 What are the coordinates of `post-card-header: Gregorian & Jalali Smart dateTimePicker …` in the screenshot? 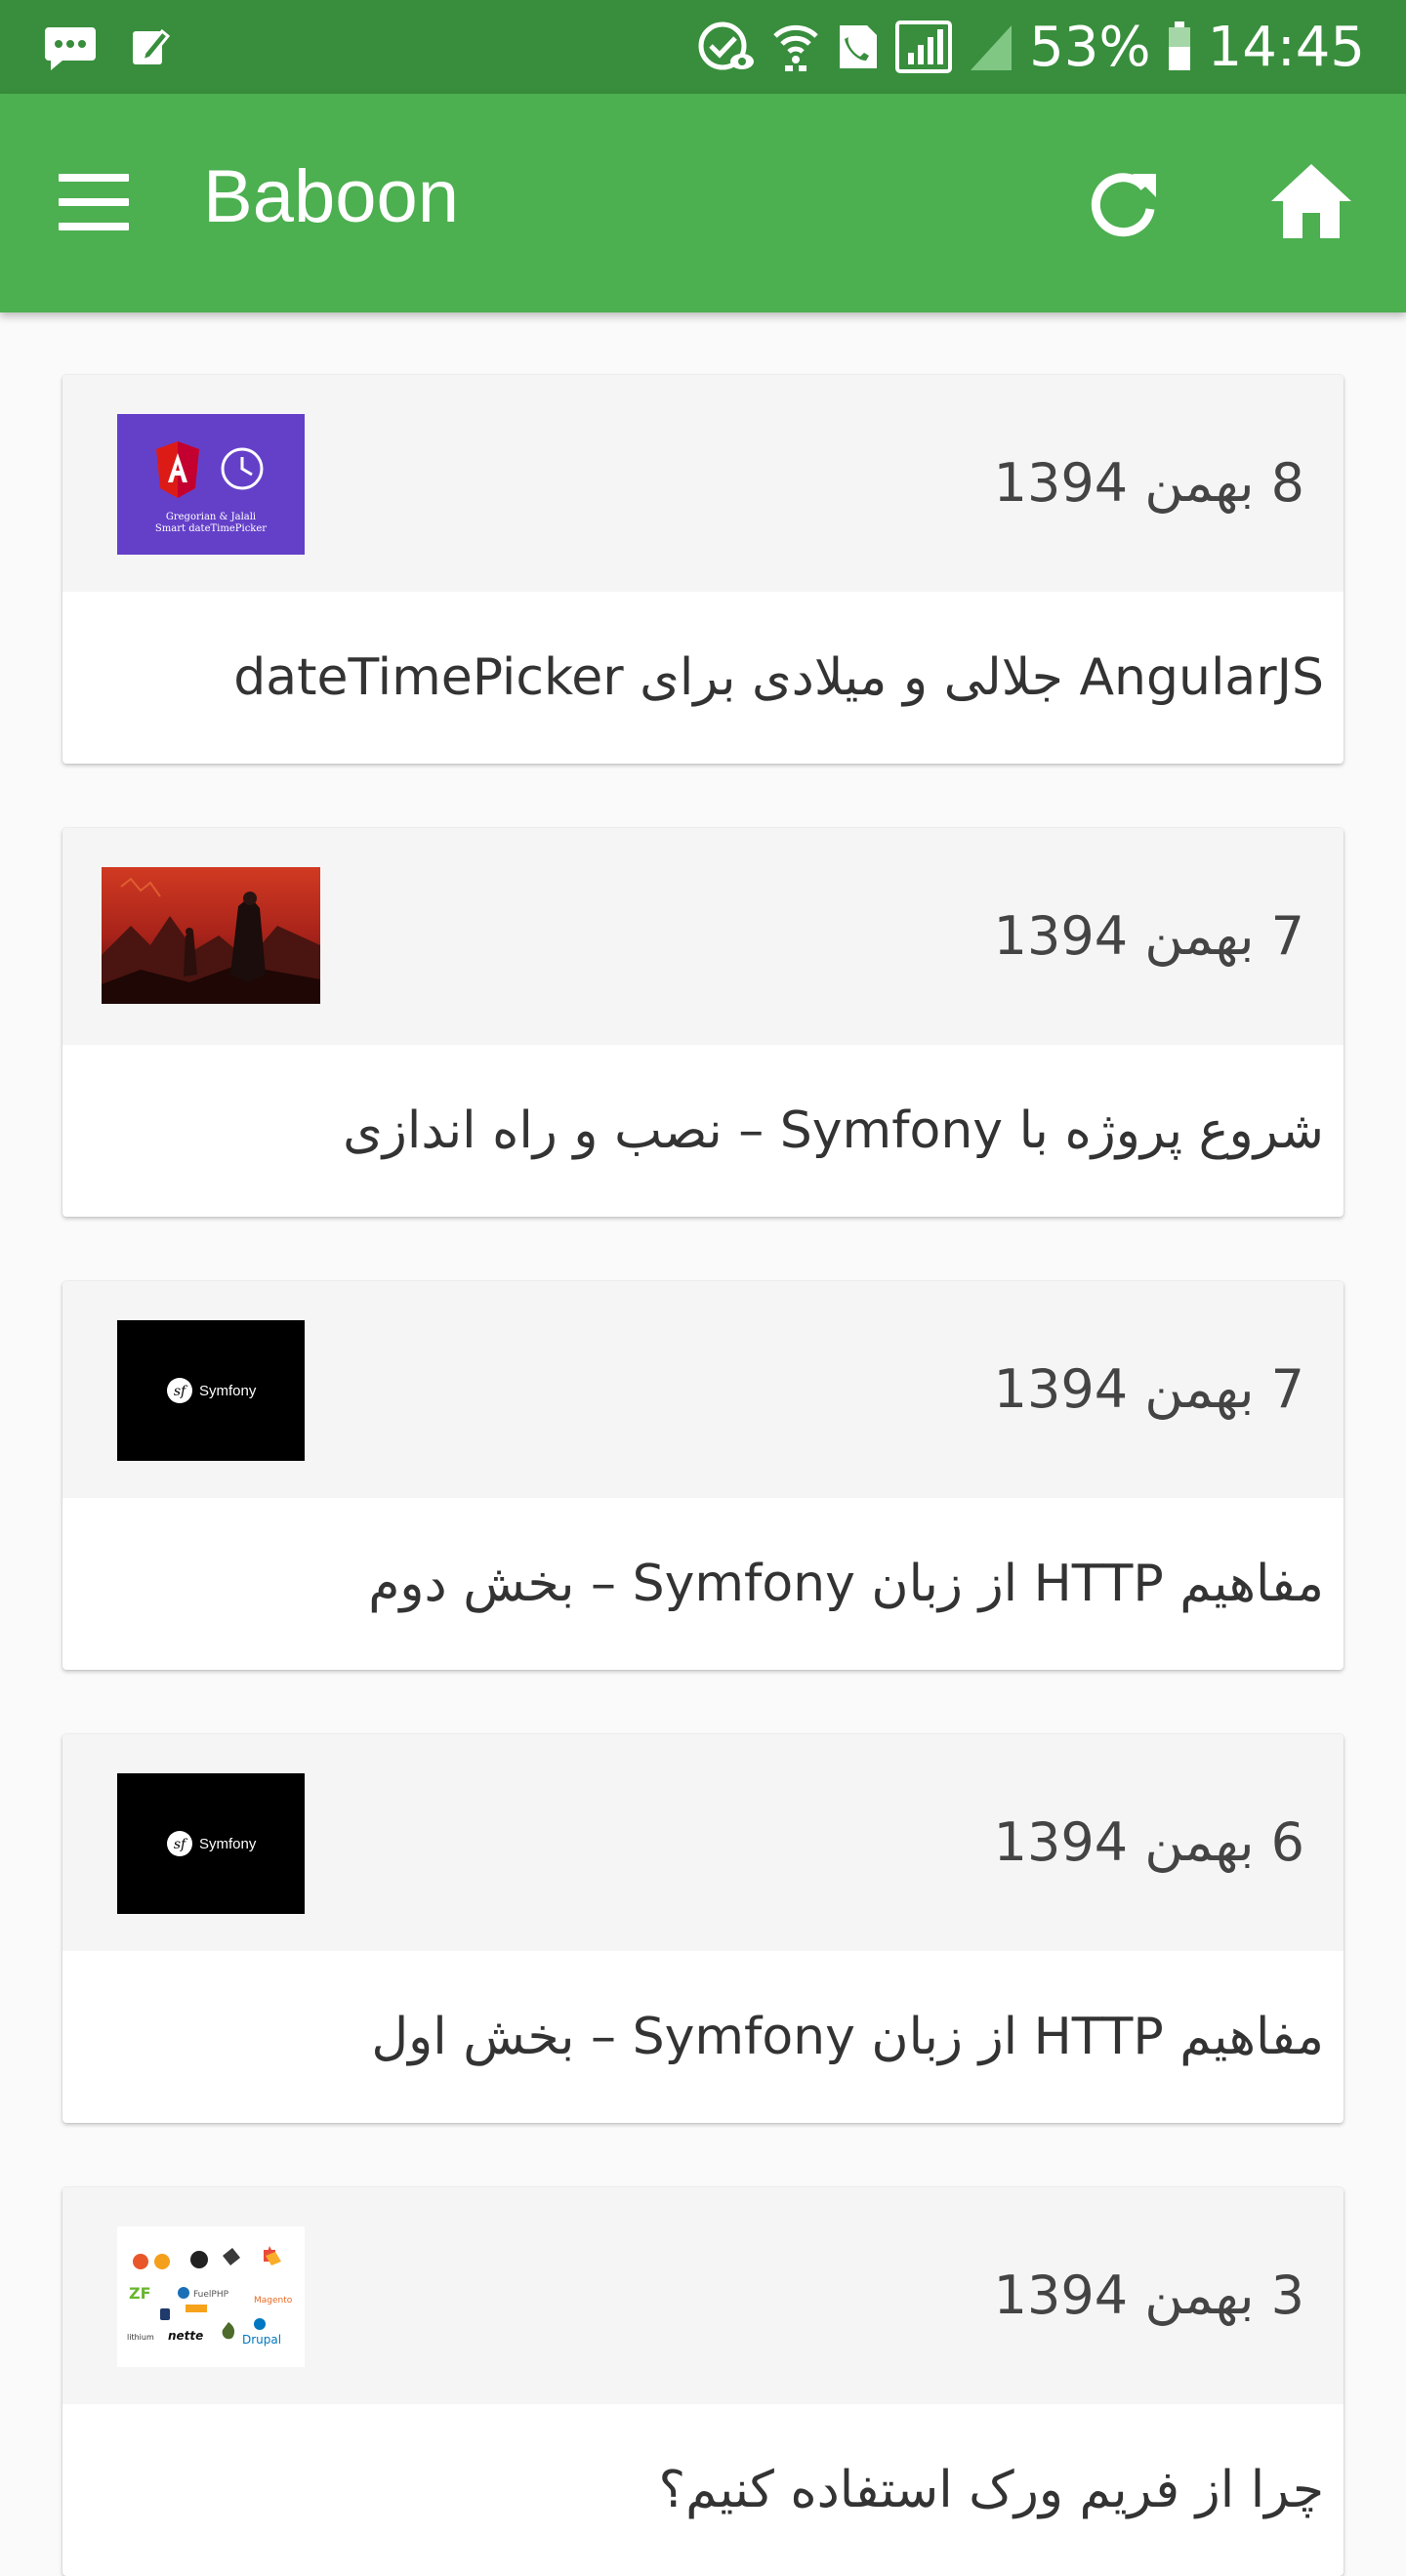 It's located at (703, 483).